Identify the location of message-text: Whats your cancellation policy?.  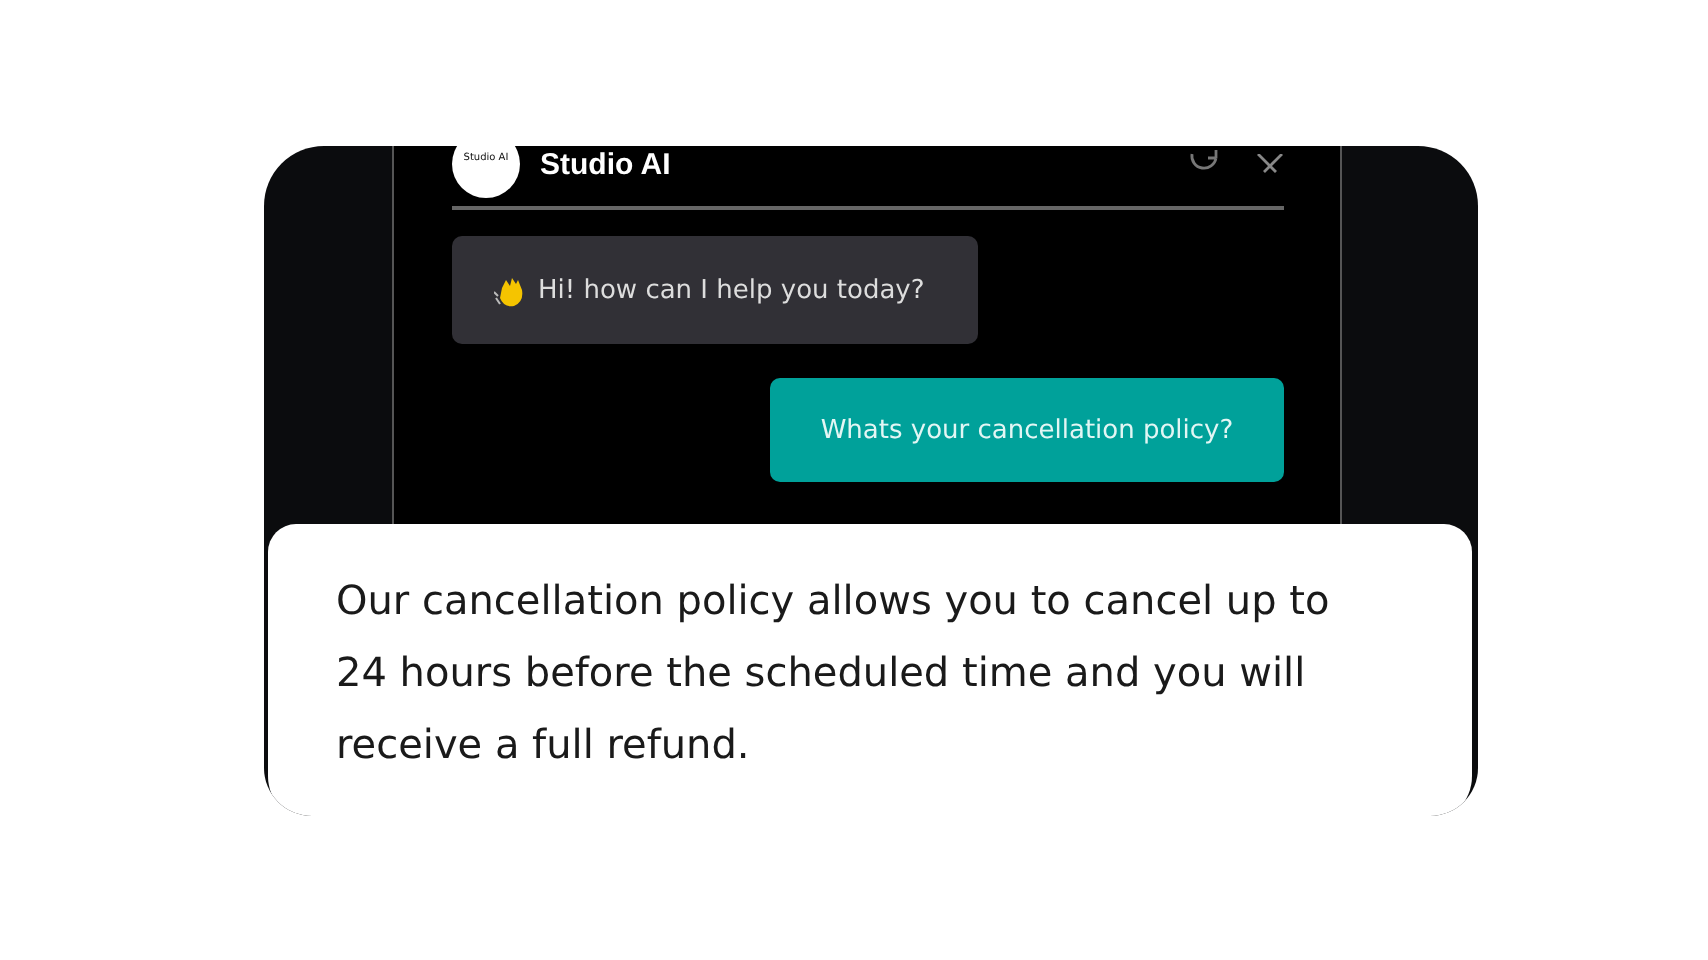
(1027, 430).